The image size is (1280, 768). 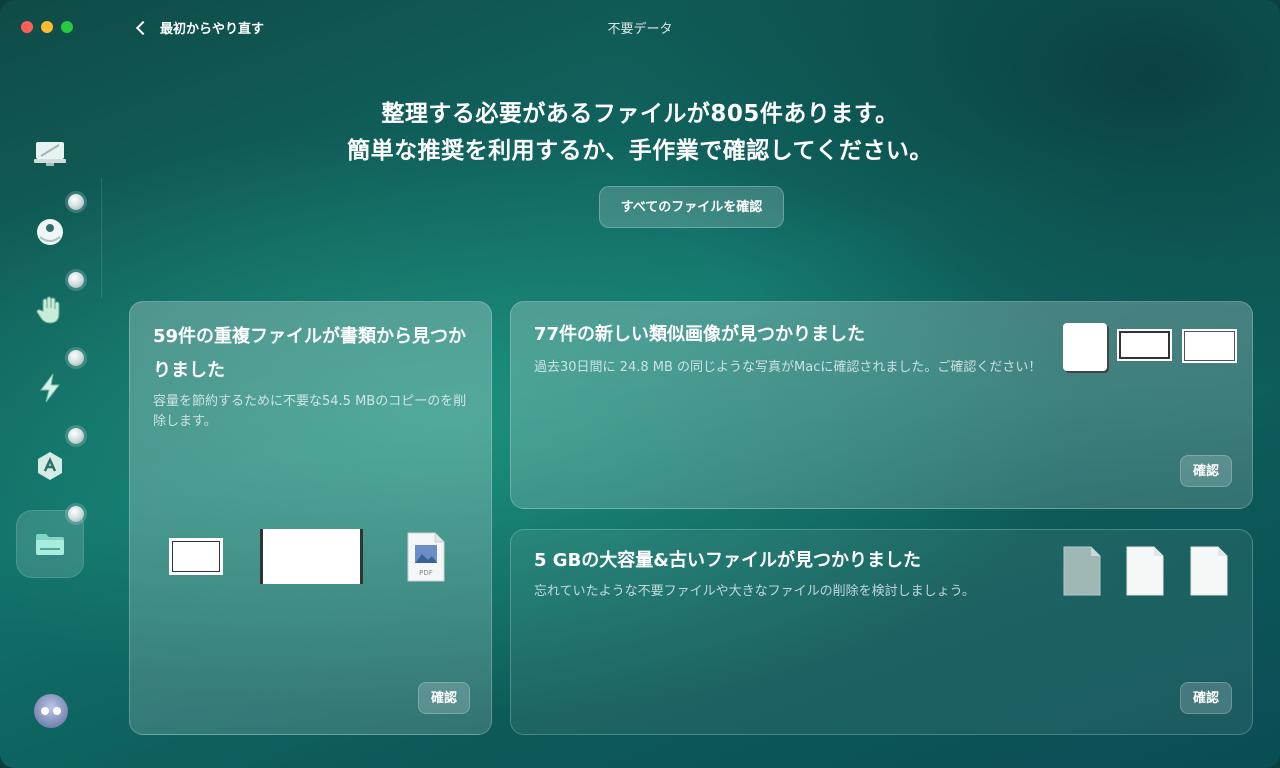 I want to click on sidebar-item-protection, so click(x=50, y=308).